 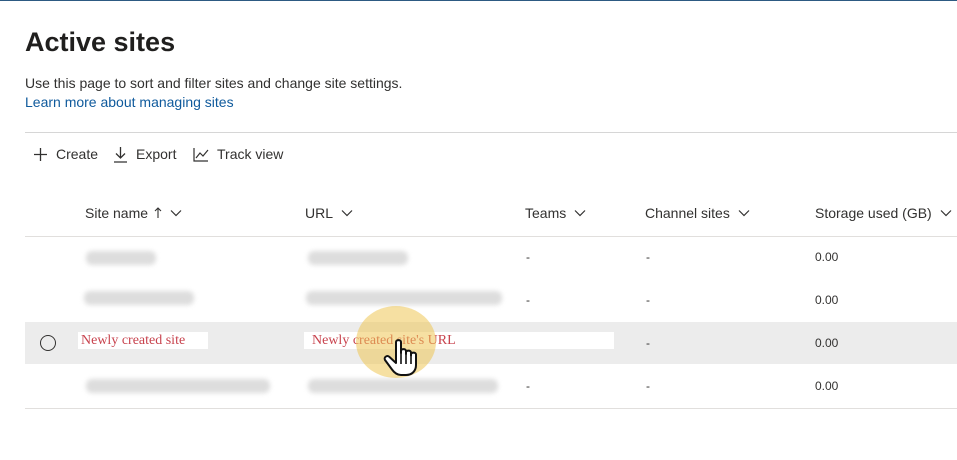 What do you see at coordinates (491, 132) in the screenshot?
I see `command-bar-divider` at bounding box center [491, 132].